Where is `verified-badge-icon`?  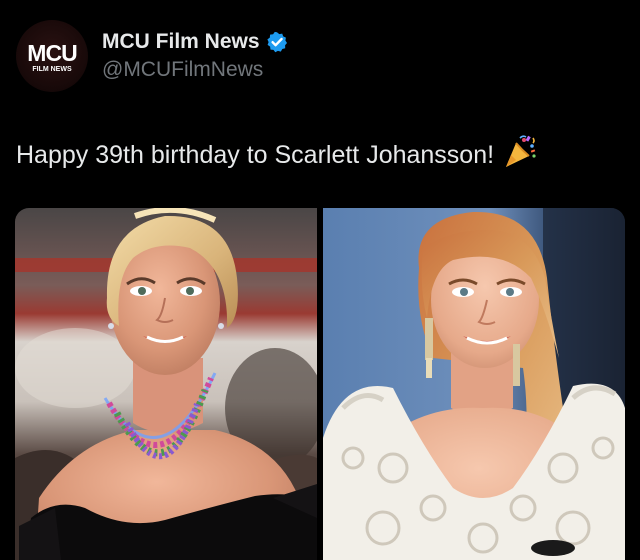
verified-badge-icon is located at coordinates (277, 42).